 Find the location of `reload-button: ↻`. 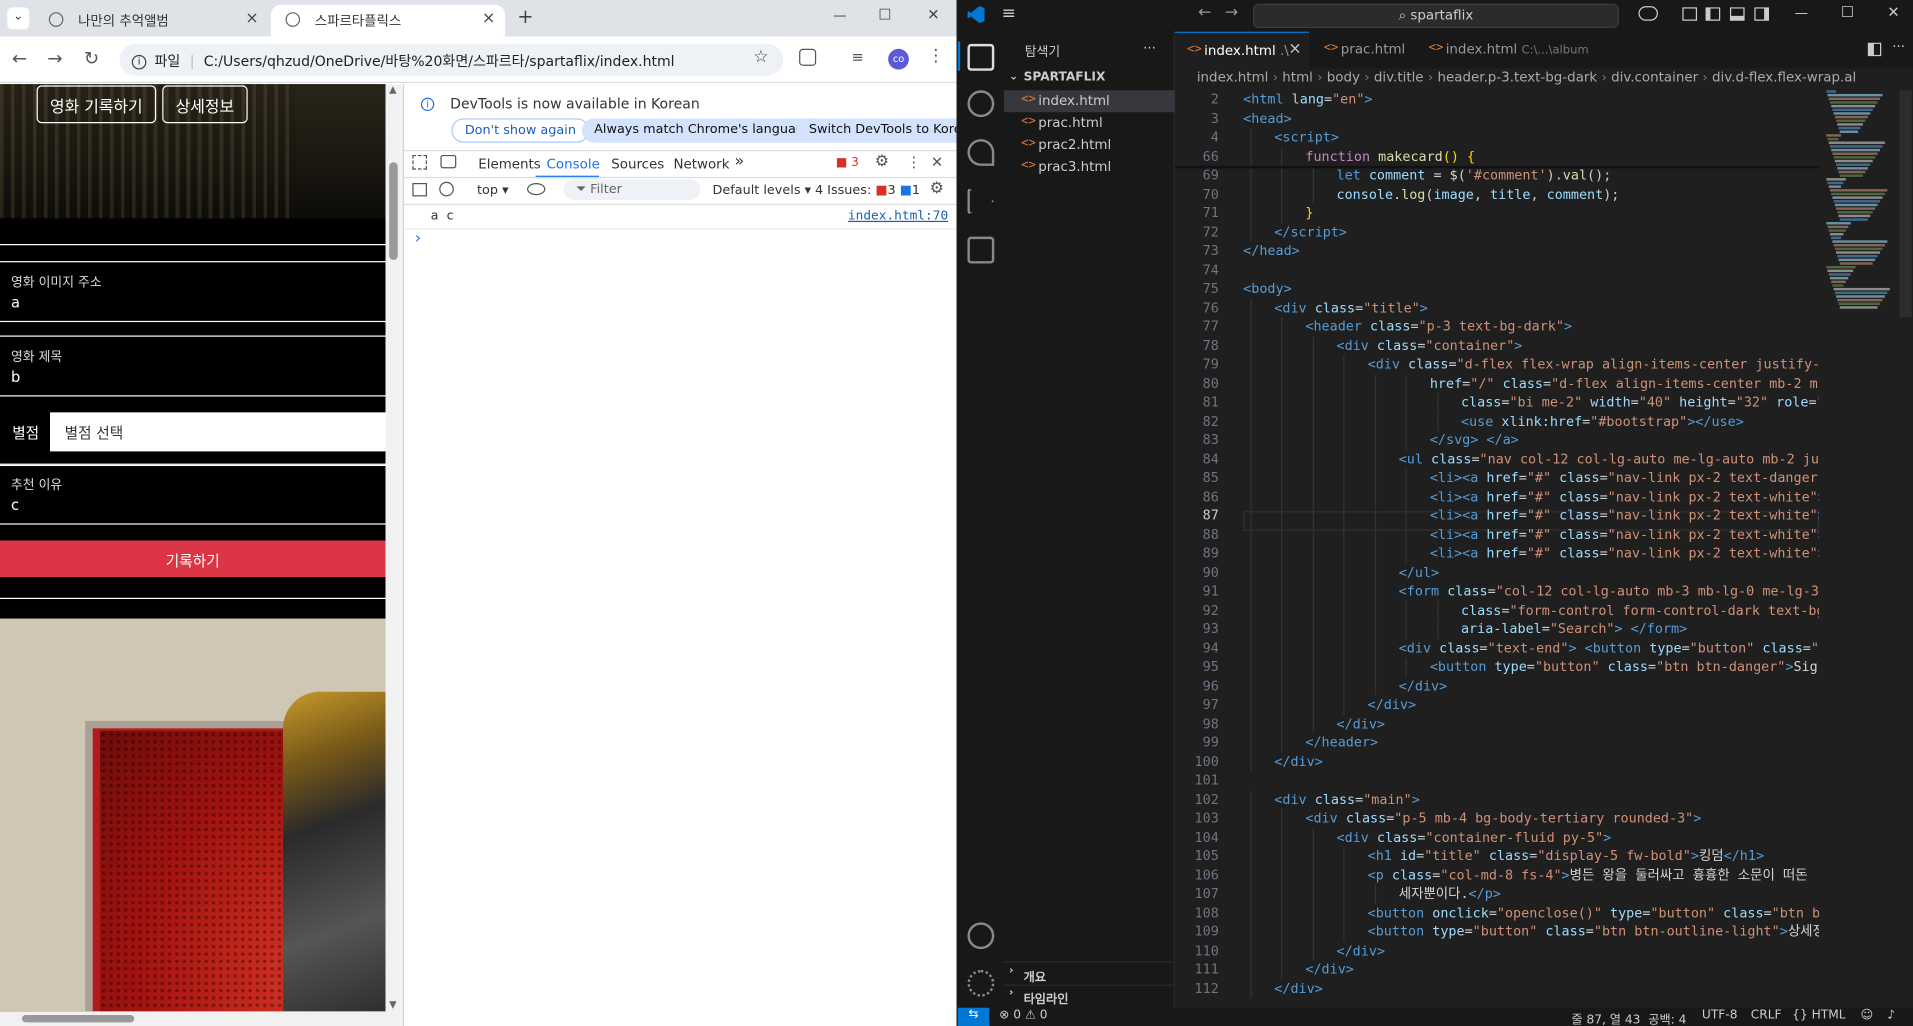

reload-button: ↻ is located at coordinates (91, 59).